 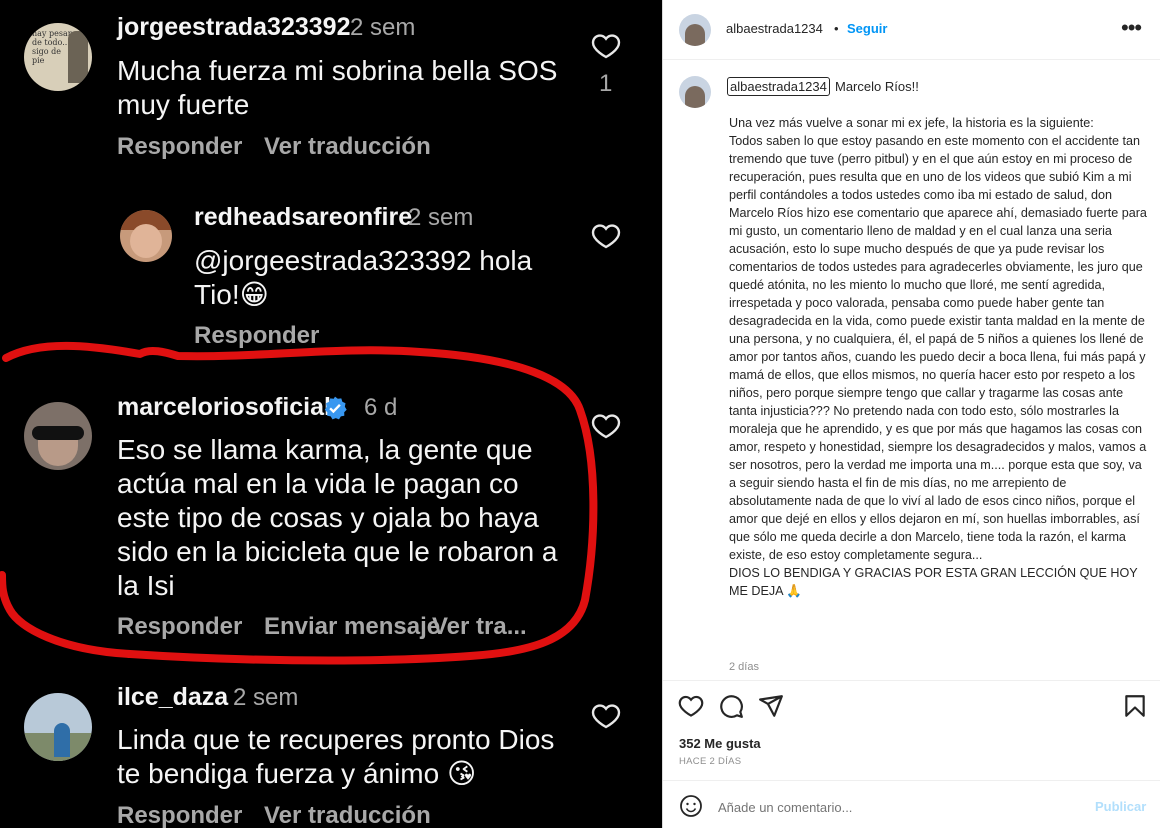 I want to click on avatar-quote-text: hay pesar de todo... sigo de pie, so click(x=52, y=47).